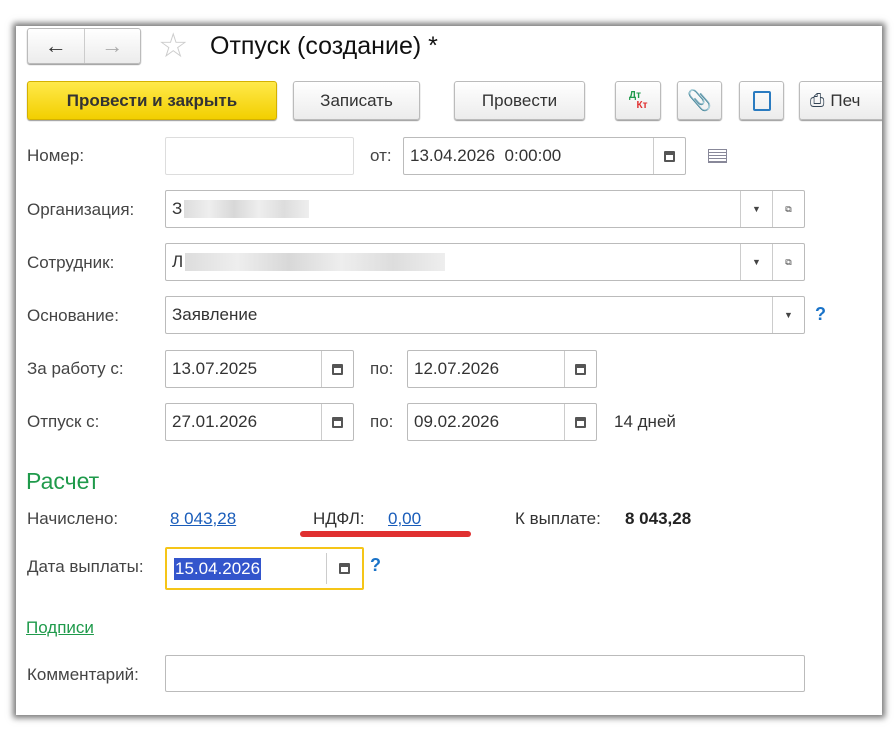 Image resolution: width=895 pixels, height=731 pixels. Describe the element at coordinates (203, 519) in the screenshot. I see `accrued-link: 8 043,28` at that location.